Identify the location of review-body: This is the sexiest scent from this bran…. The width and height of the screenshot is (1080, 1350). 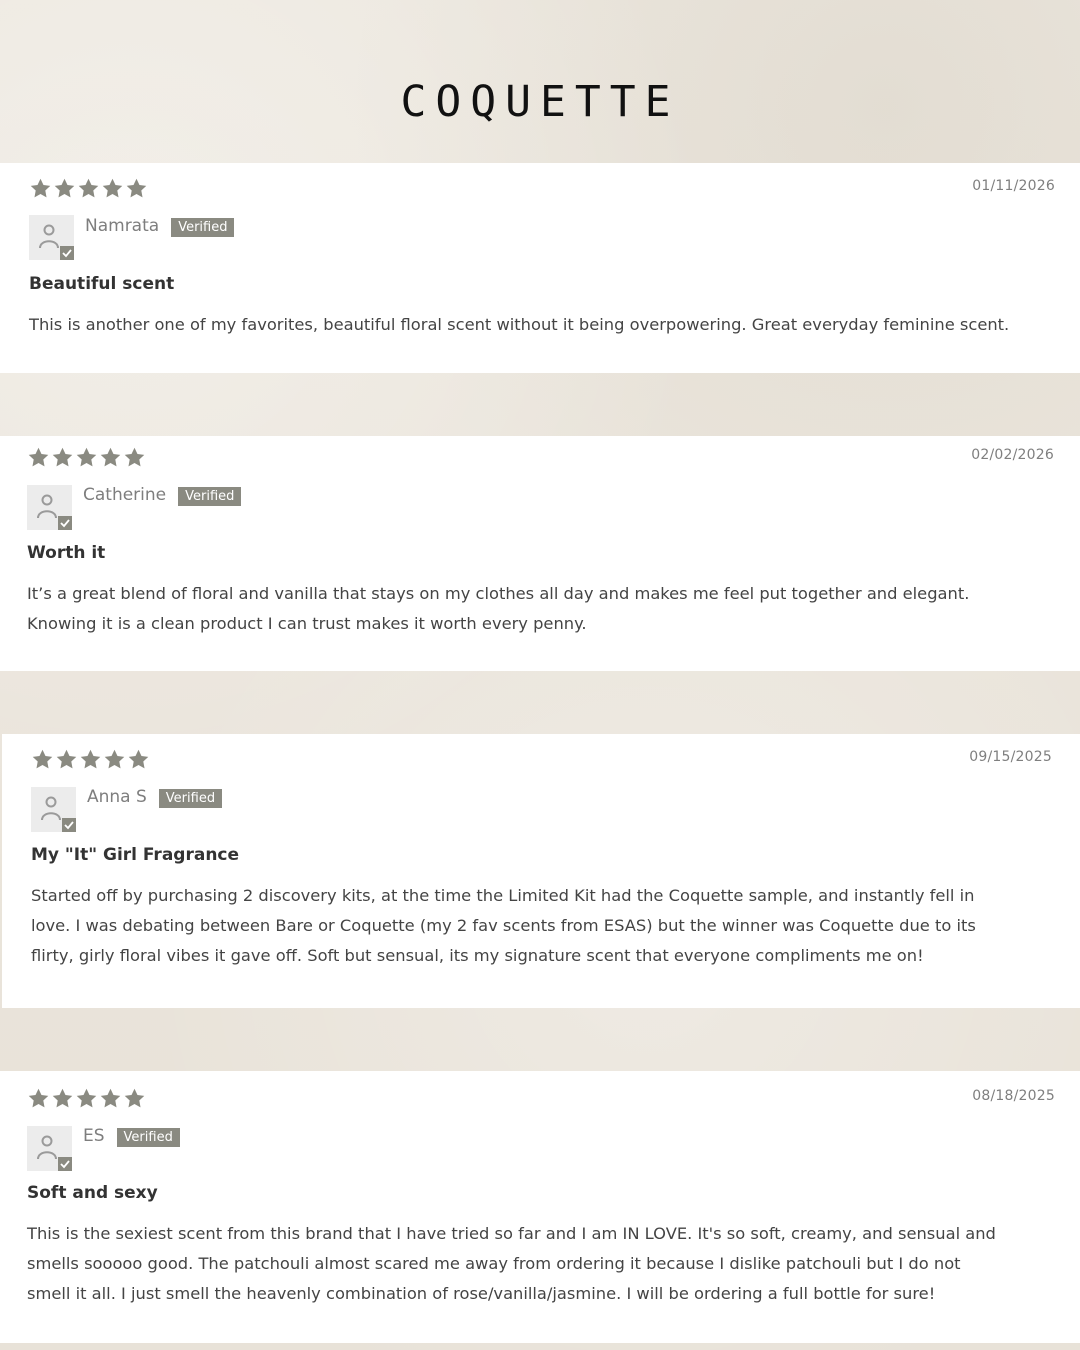
(511, 1264).